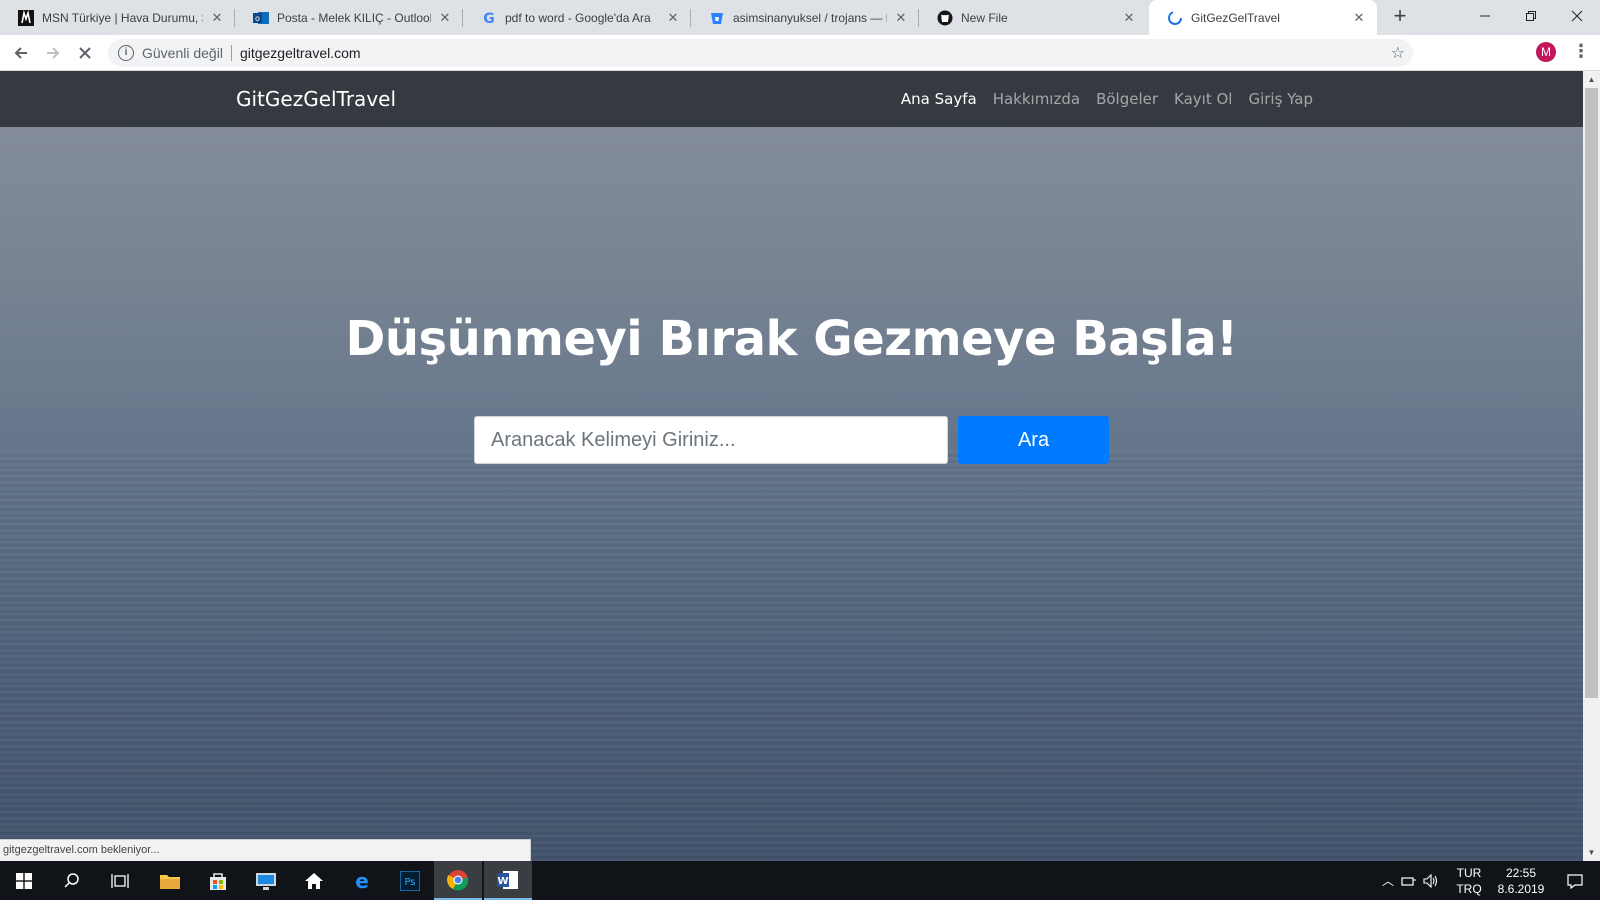 The height and width of the screenshot is (900, 1600). Describe the element at coordinates (939, 99) in the screenshot. I see `nav-link-ana-sayfa: Ana Sayfa` at that location.